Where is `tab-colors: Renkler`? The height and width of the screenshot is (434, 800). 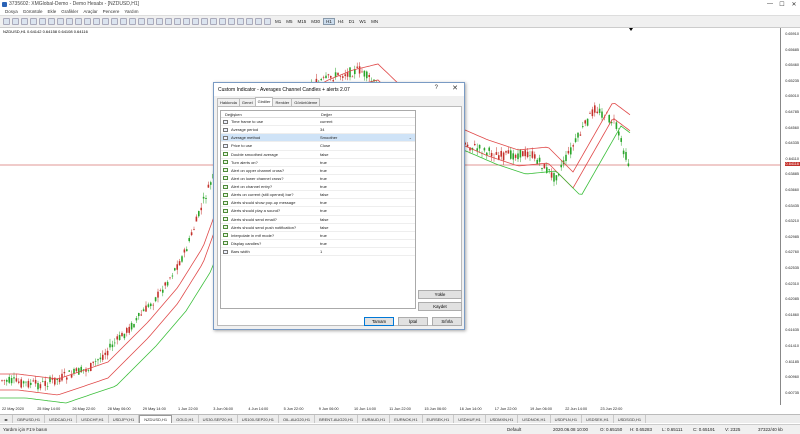 tab-colors: Renkler is located at coordinates (282, 102).